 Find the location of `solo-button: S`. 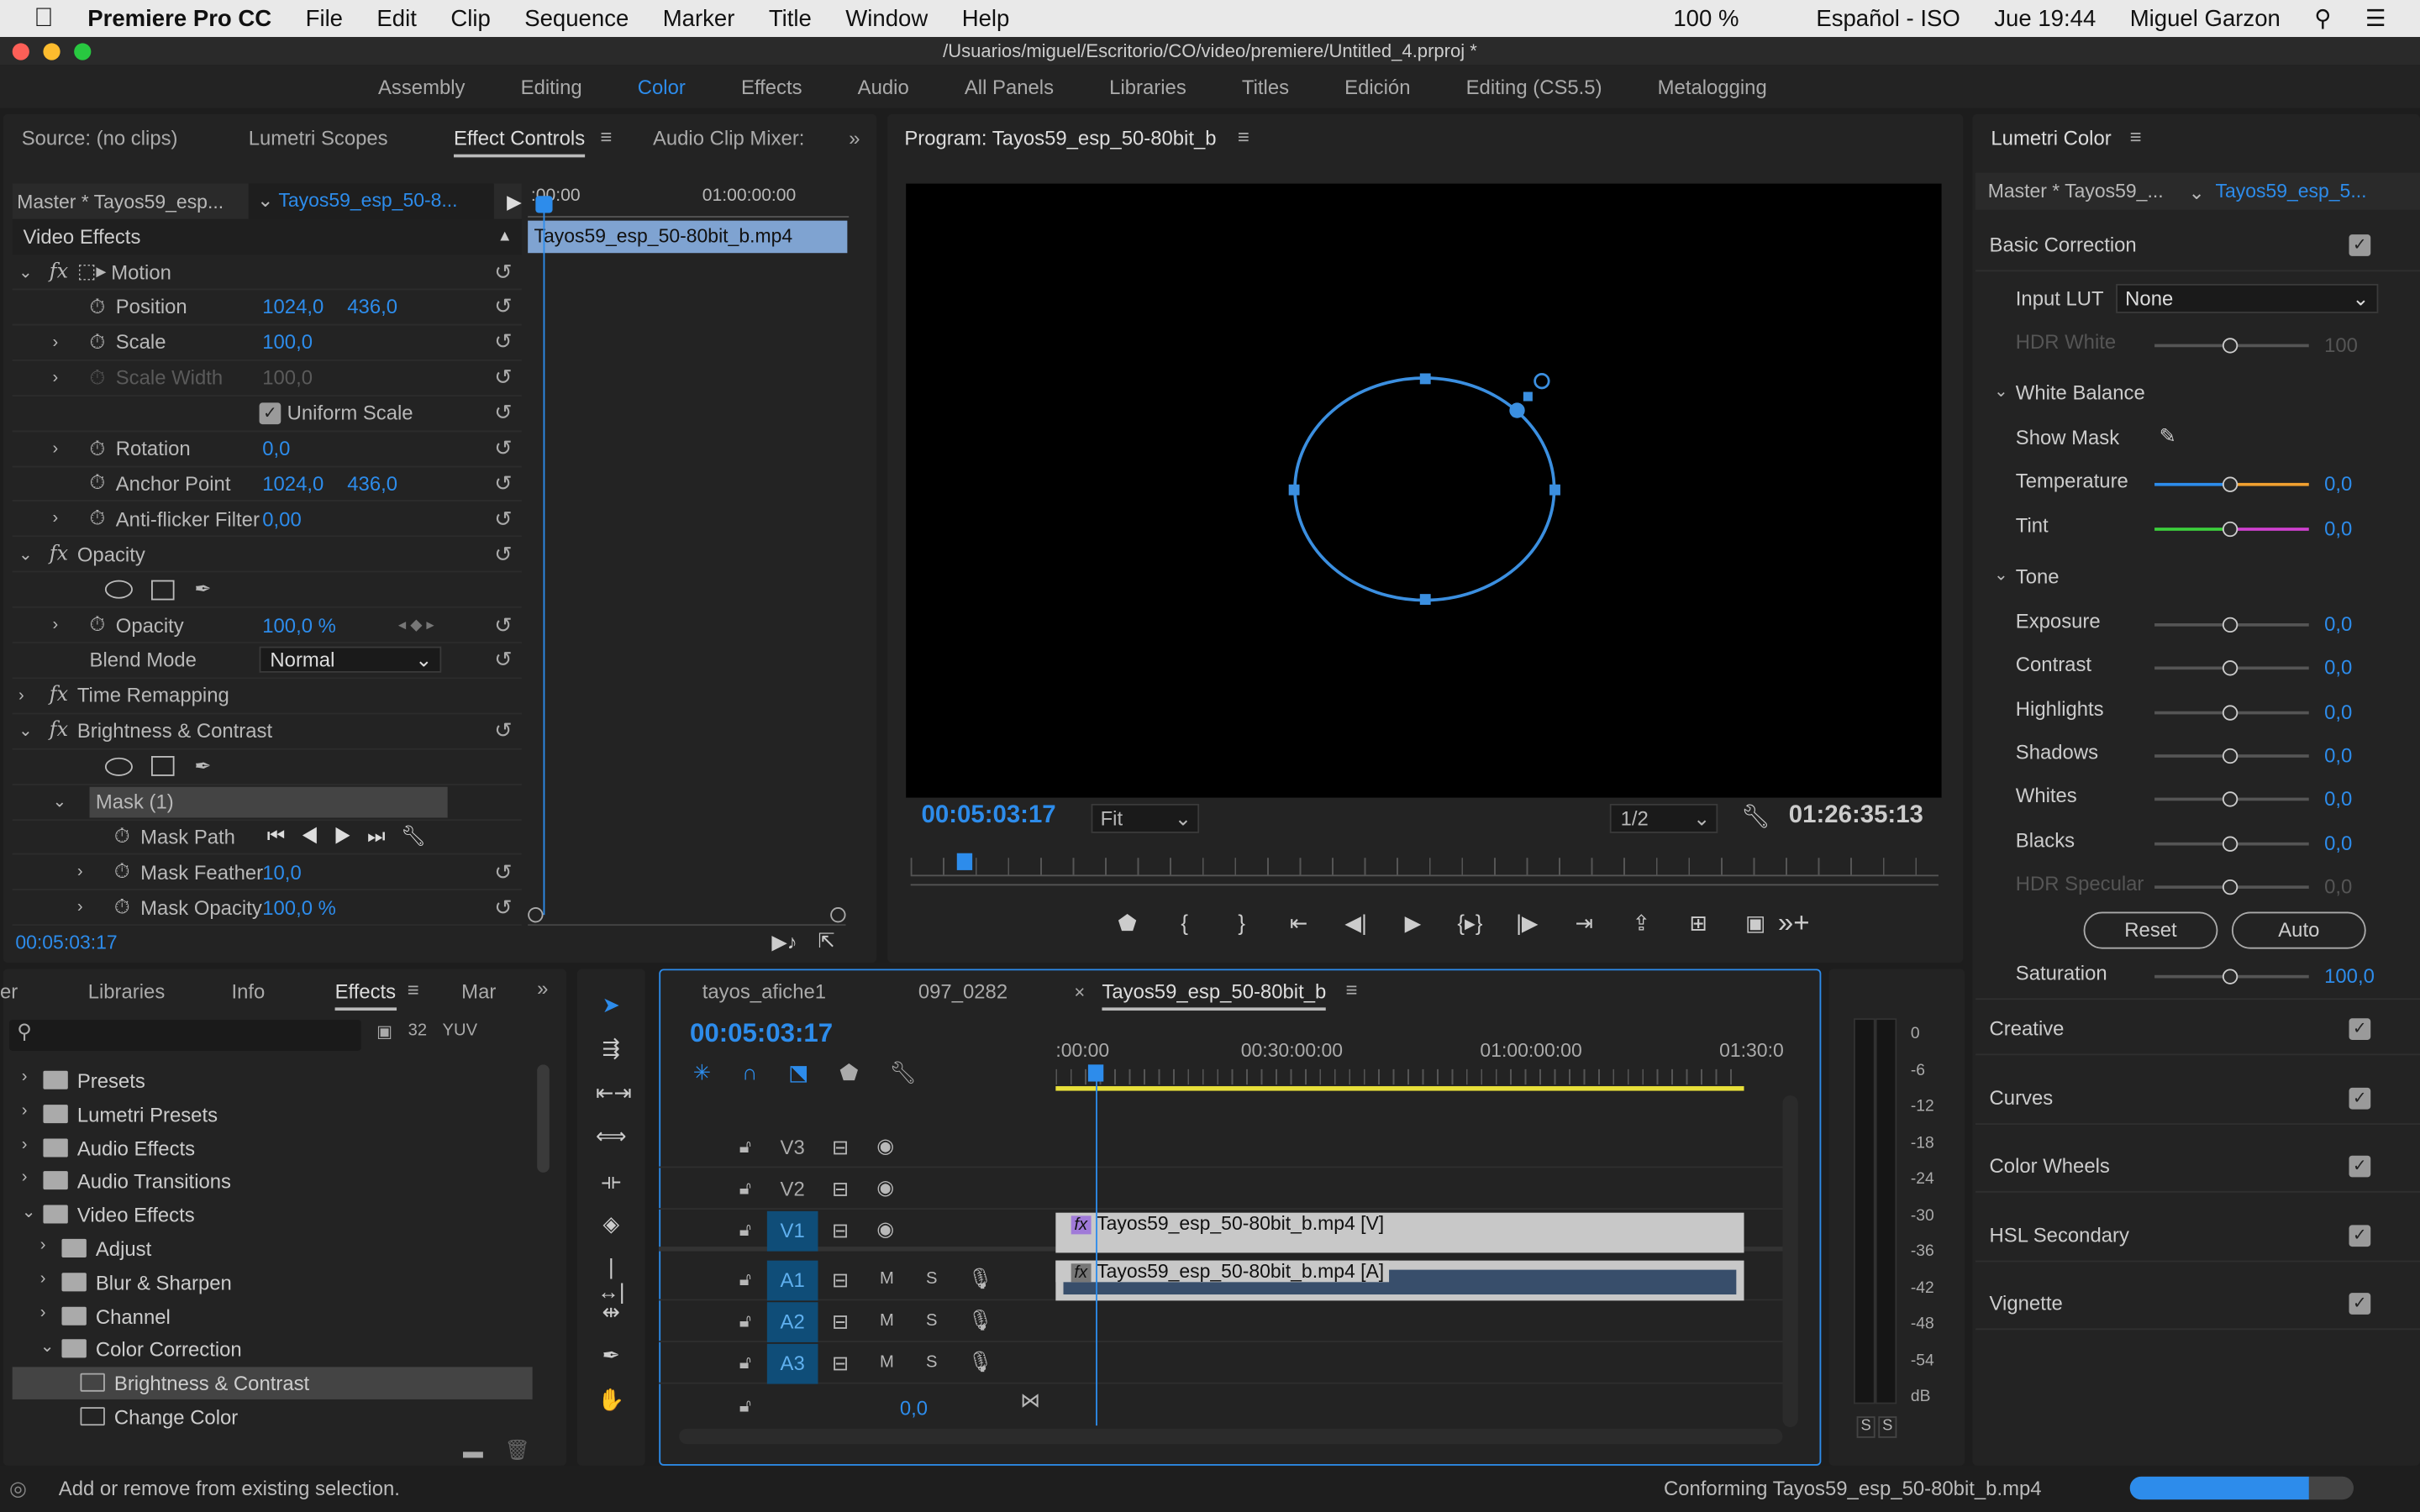

solo-button: S is located at coordinates (931, 1279).